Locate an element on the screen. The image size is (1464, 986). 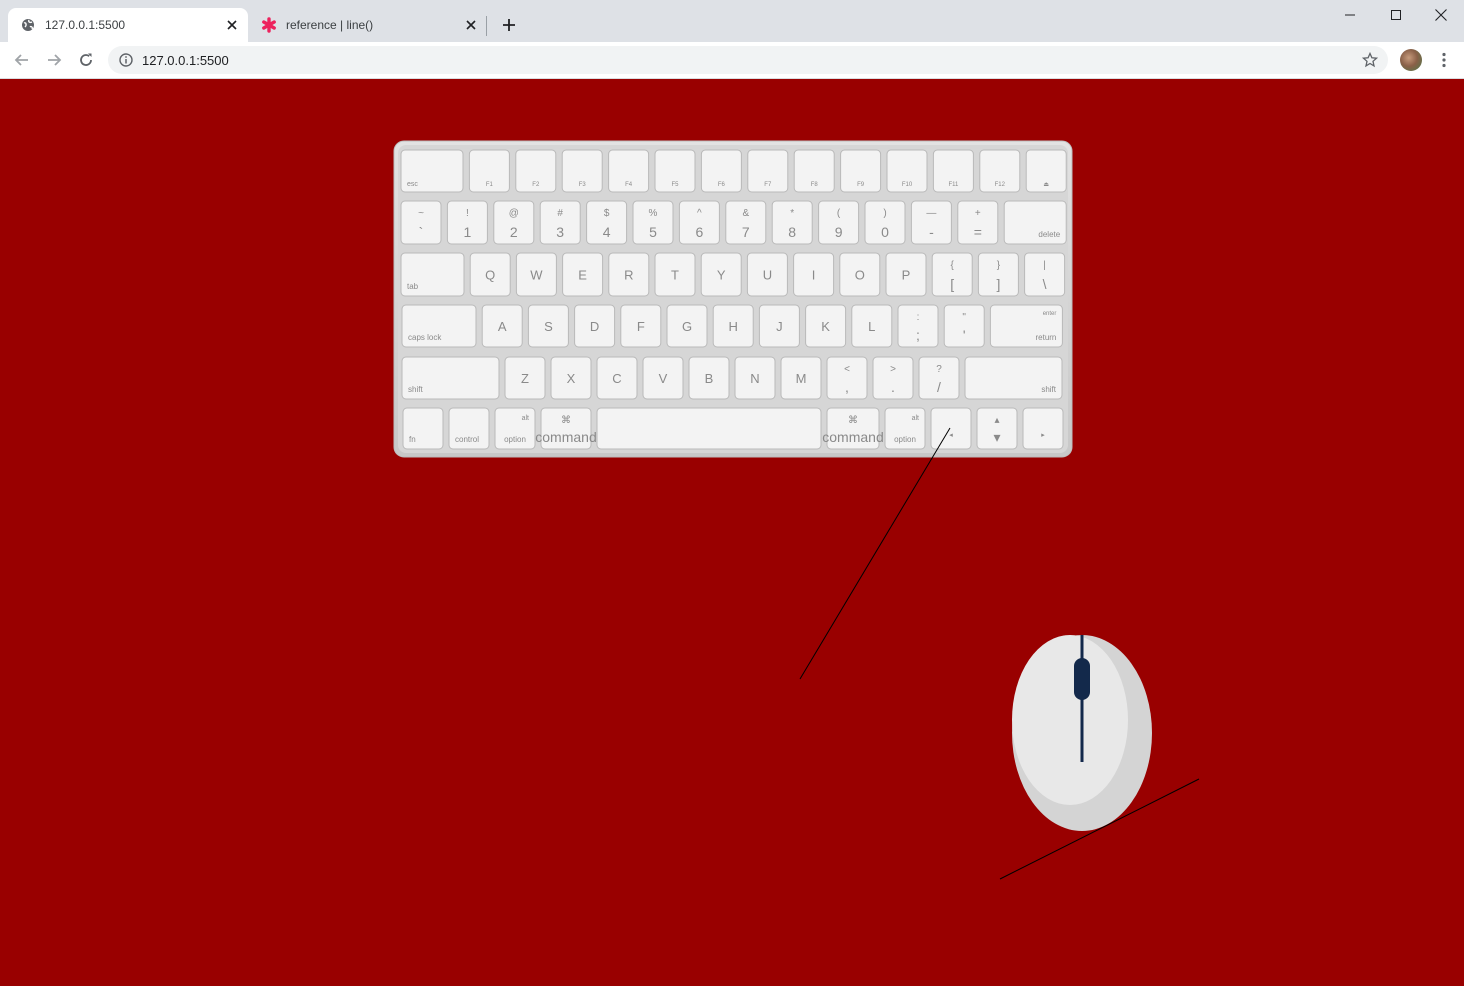
key-label-top: | is located at coordinates (1044, 265).